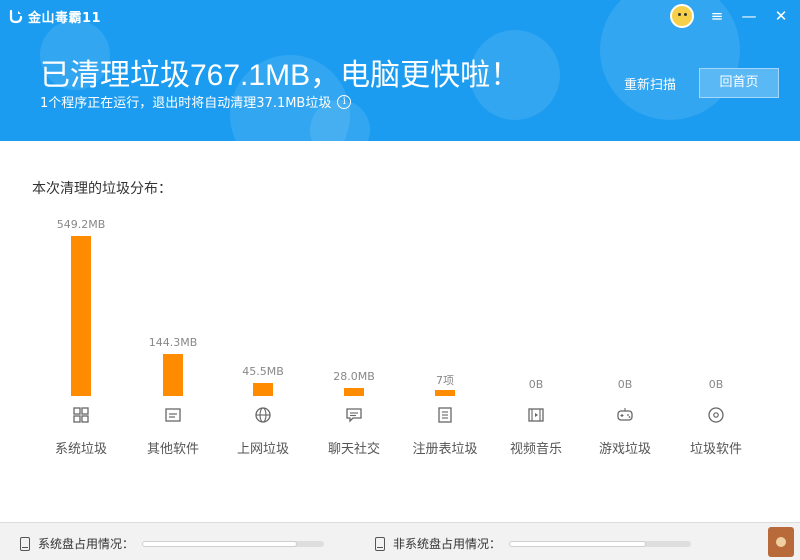  What do you see at coordinates (102, 189) in the screenshot?
I see `distribution-title: 本次清理的垃圾分布：` at bounding box center [102, 189].